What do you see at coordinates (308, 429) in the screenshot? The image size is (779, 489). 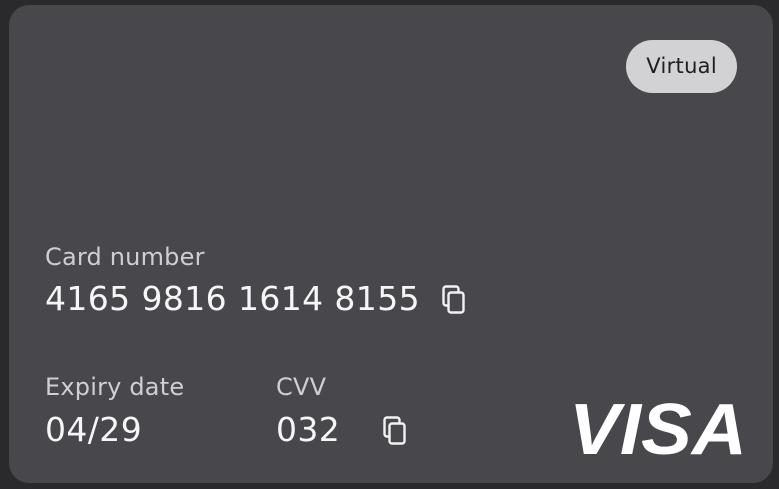 I see `cvv-value: 032` at bounding box center [308, 429].